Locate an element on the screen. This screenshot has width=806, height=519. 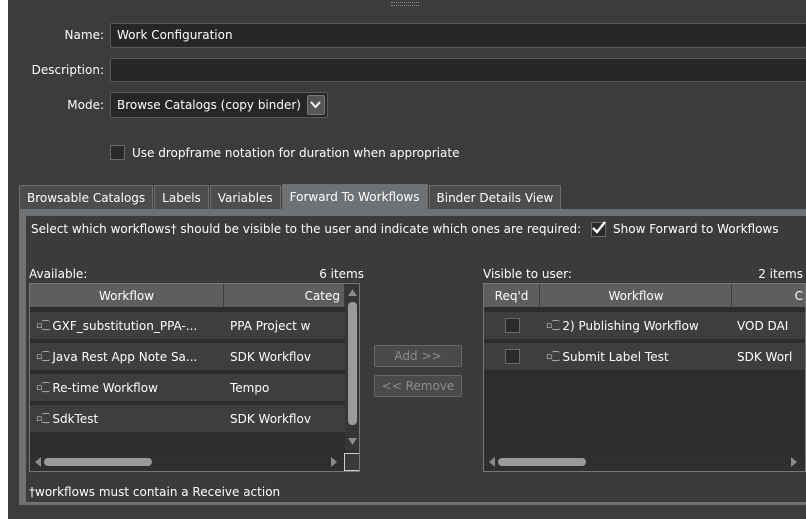
column-header-required: Req'd is located at coordinates (512, 295).